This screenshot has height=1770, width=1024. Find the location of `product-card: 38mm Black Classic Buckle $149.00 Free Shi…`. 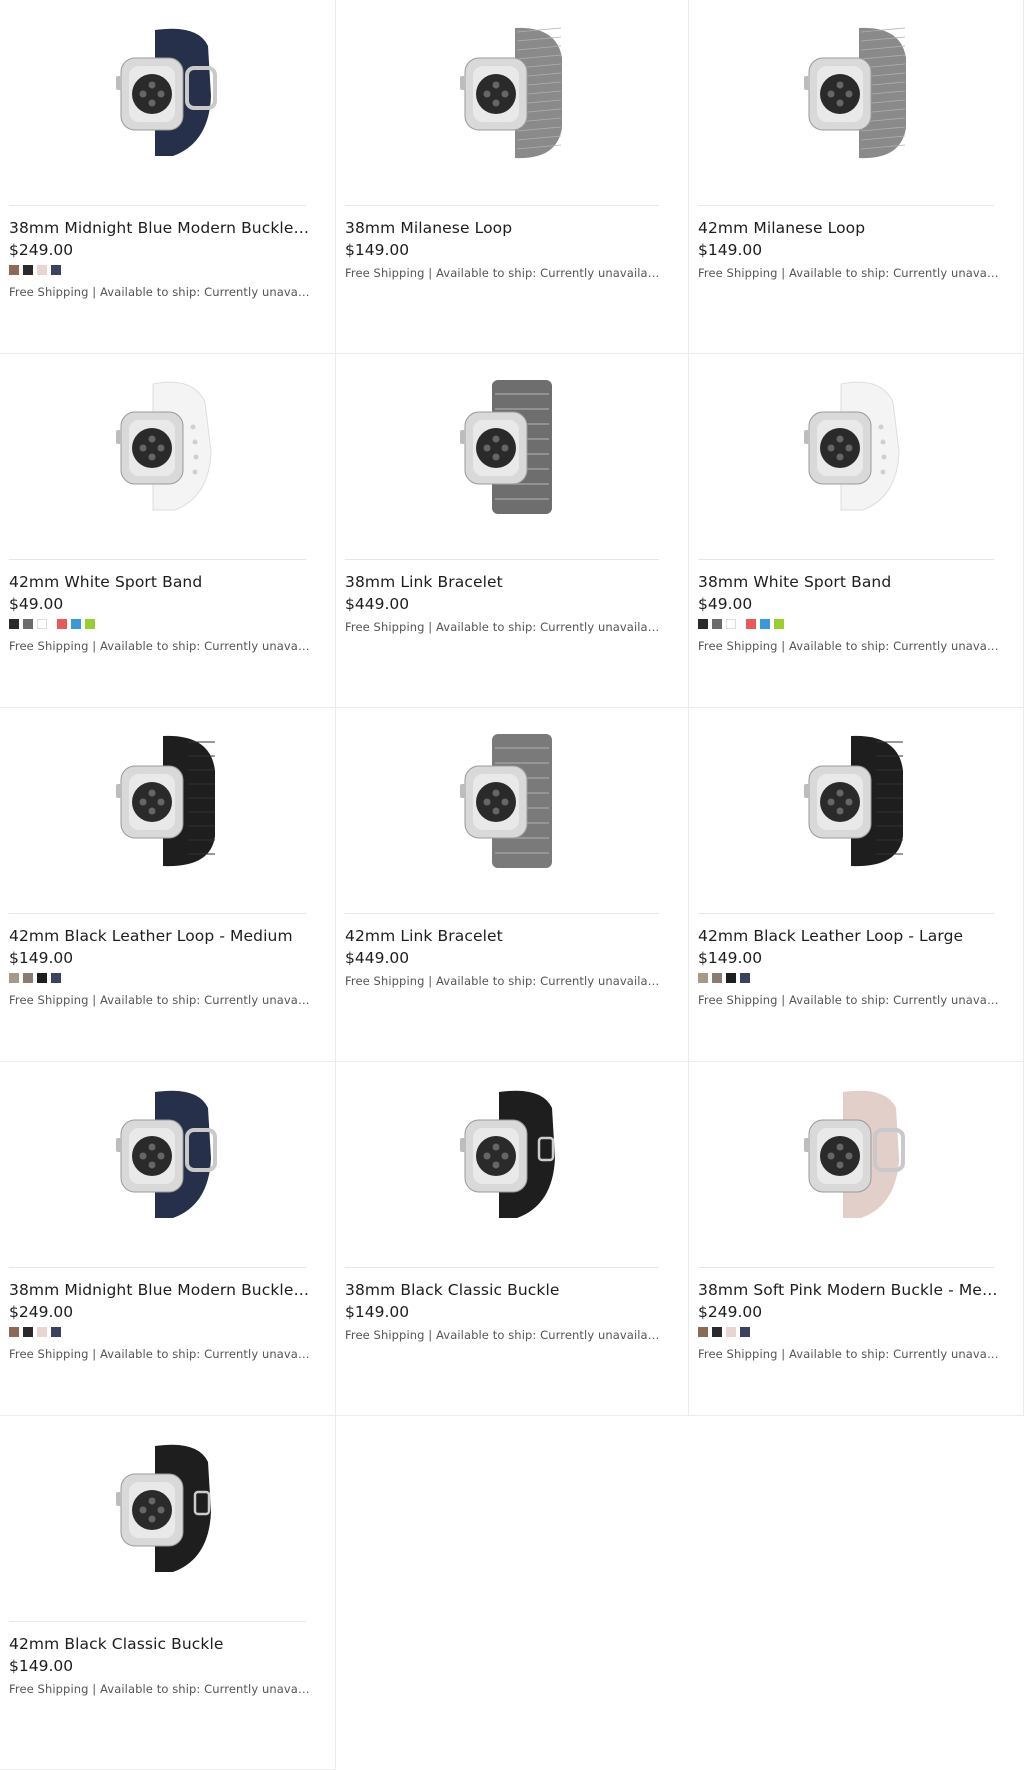

product-card: 38mm Black Classic Buckle $149.00 Free Shi… is located at coordinates (512, 1239).